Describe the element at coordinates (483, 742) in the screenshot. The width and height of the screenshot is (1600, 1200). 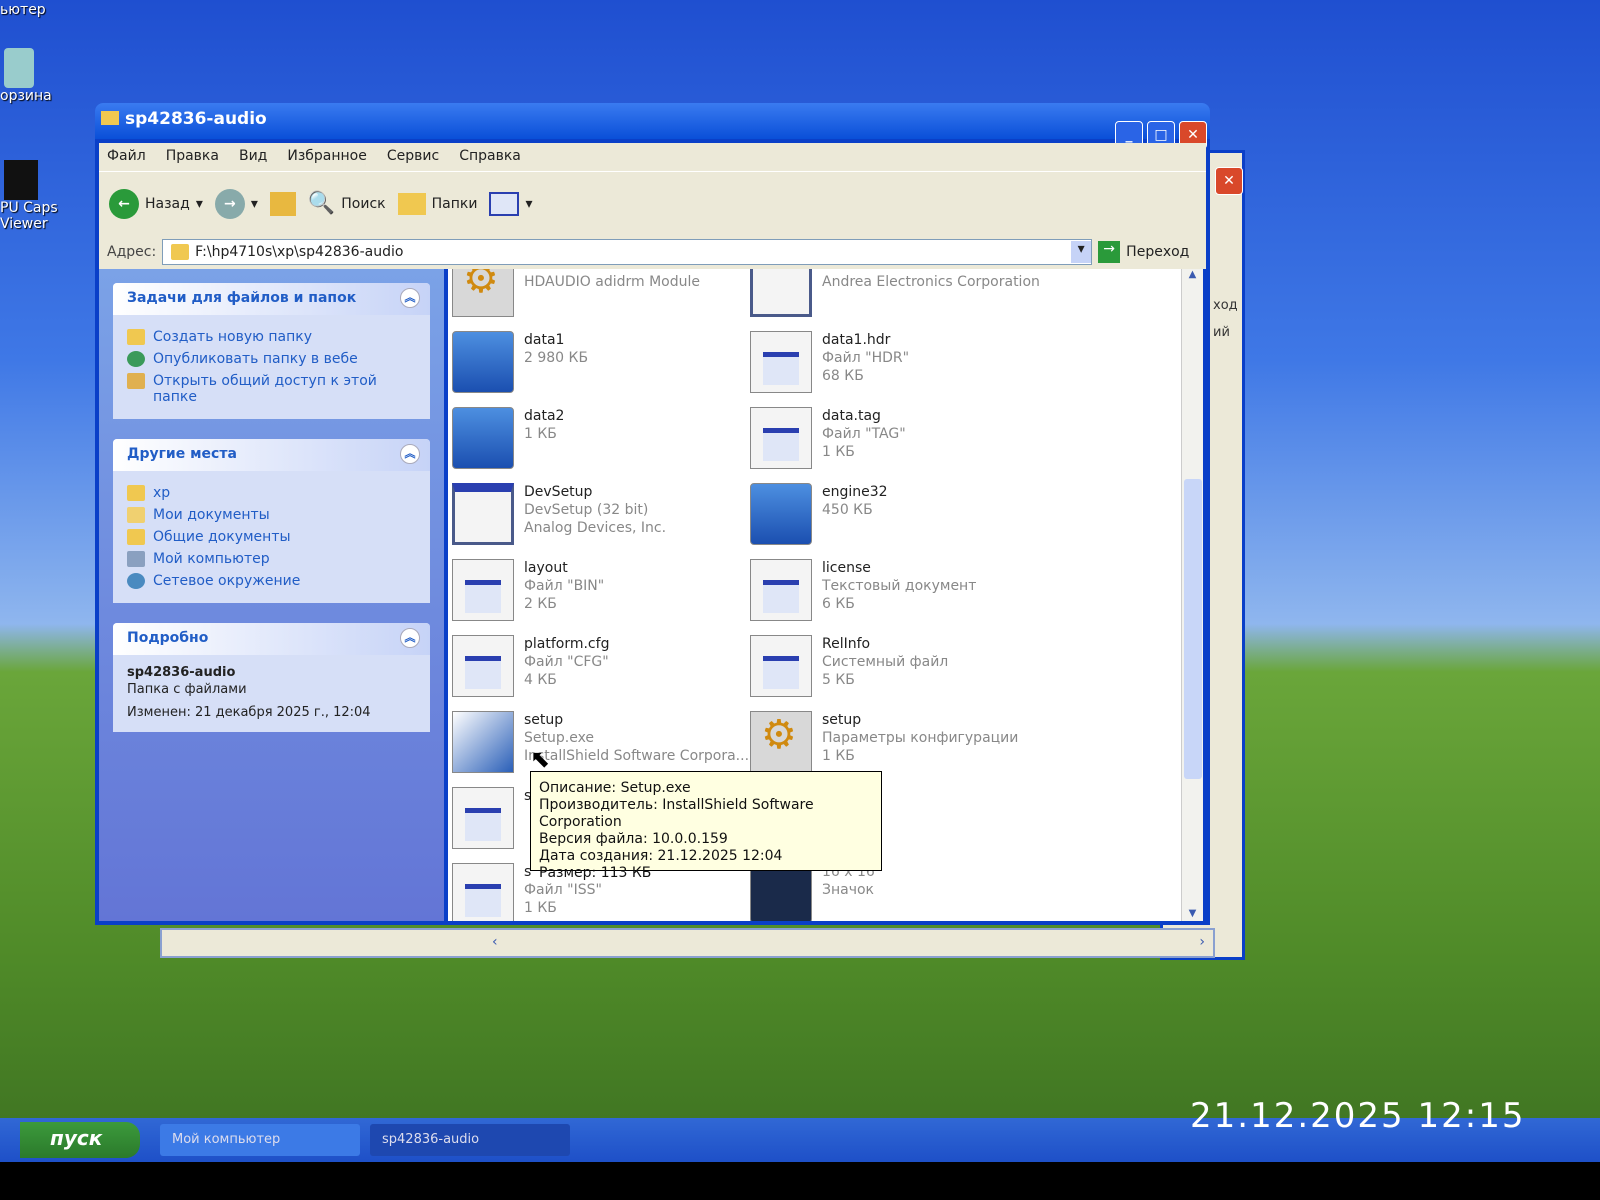
I see `inst-file-icon` at that location.